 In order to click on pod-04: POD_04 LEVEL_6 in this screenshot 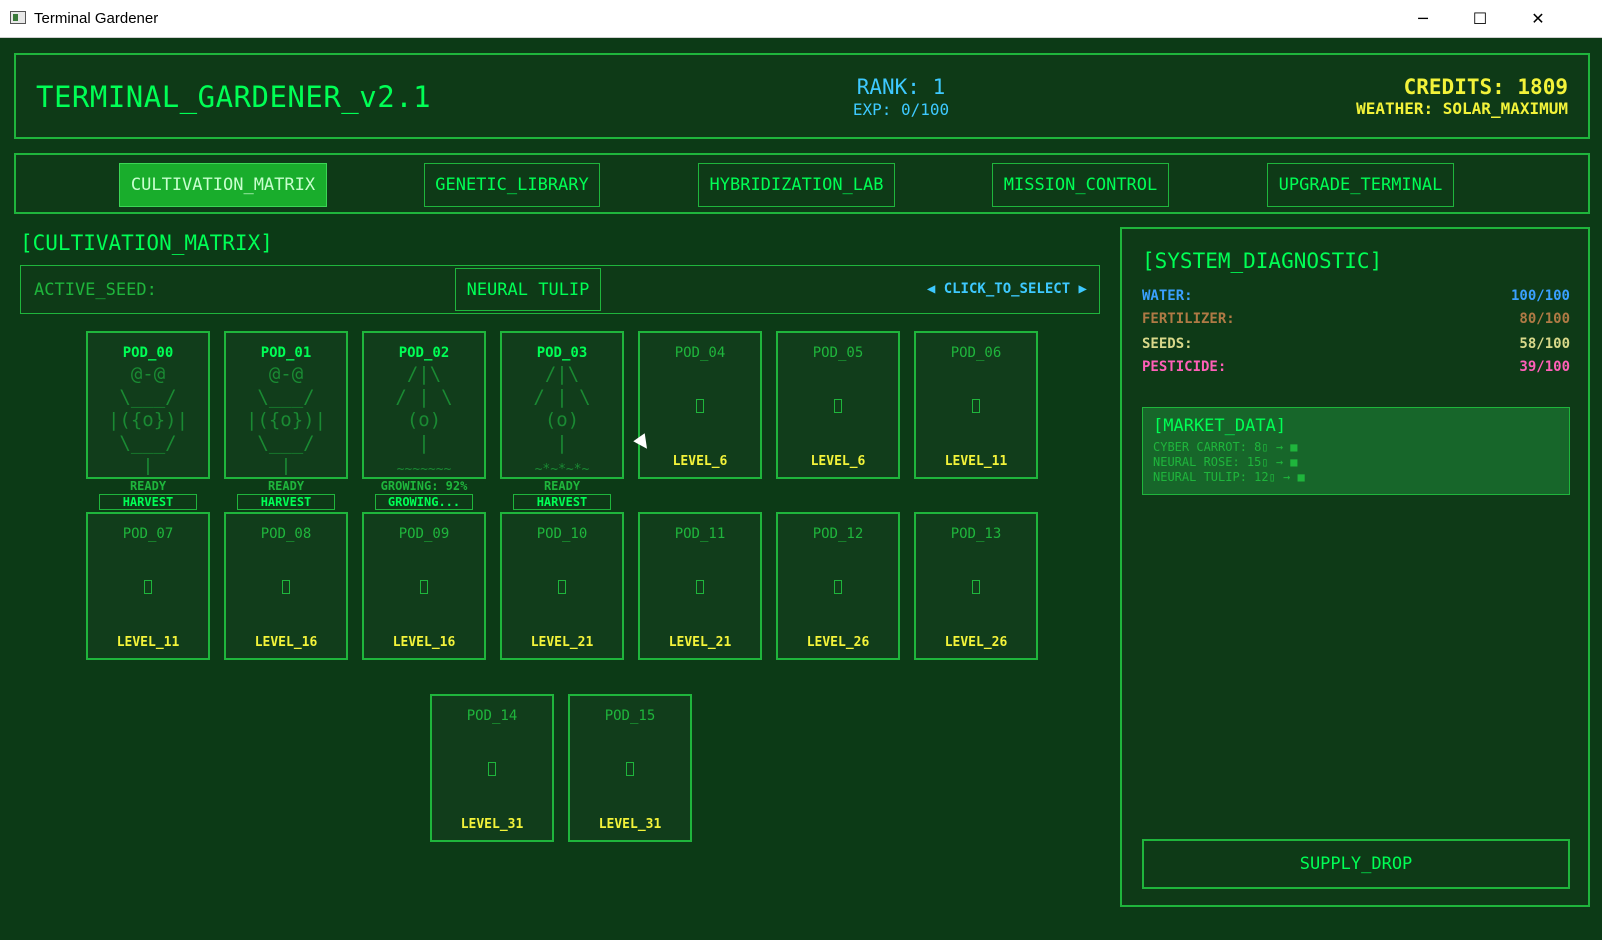, I will do `click(700, 405)`.